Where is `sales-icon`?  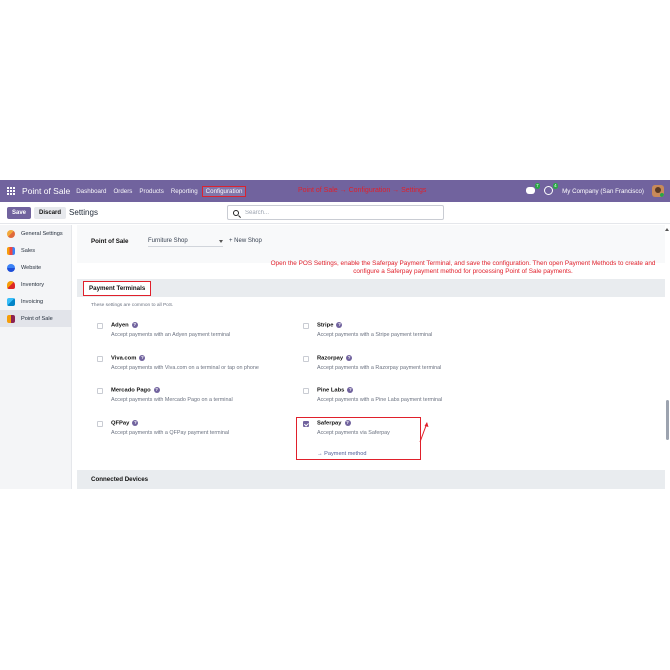
sales-icon is located at coordinates (11, 250).